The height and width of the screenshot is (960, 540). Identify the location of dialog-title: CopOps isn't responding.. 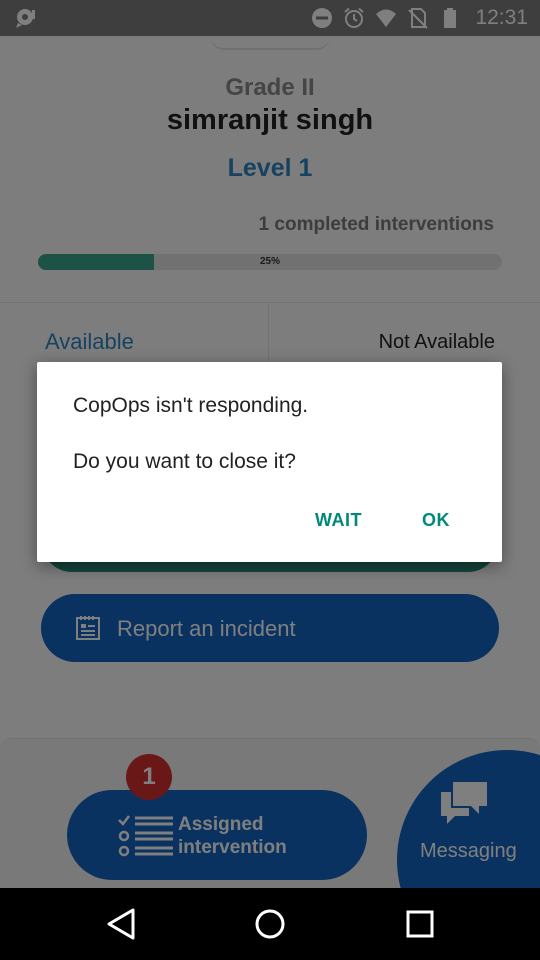
(191, 405).